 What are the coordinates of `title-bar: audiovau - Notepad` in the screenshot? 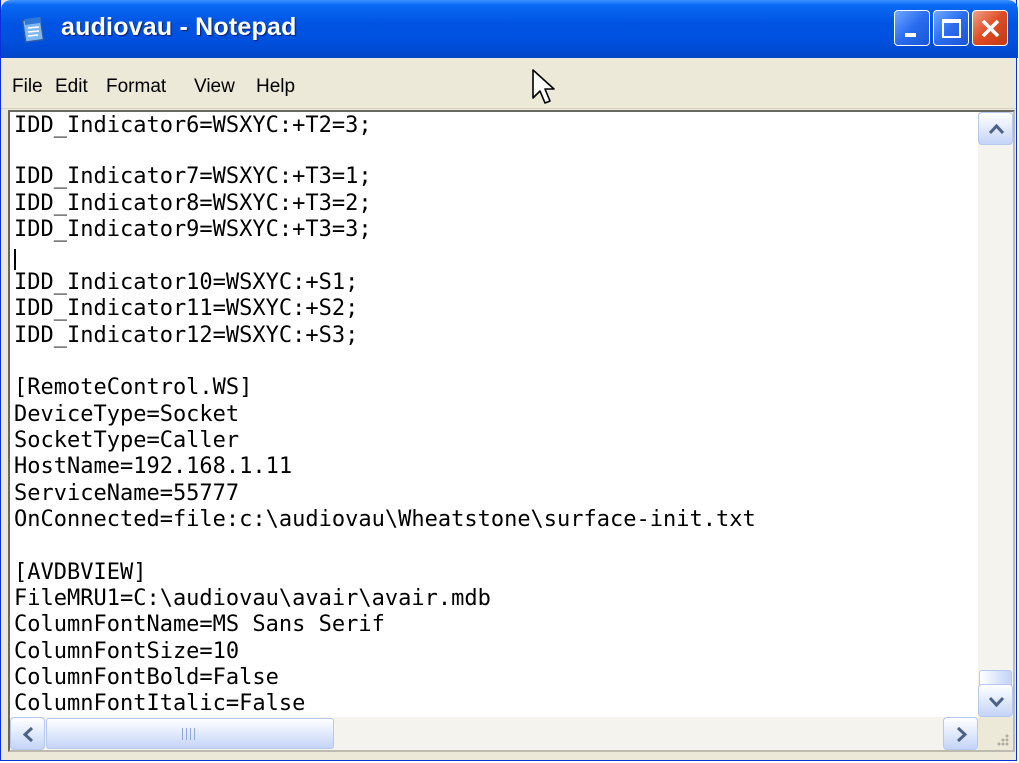 It's located at (509, 29).